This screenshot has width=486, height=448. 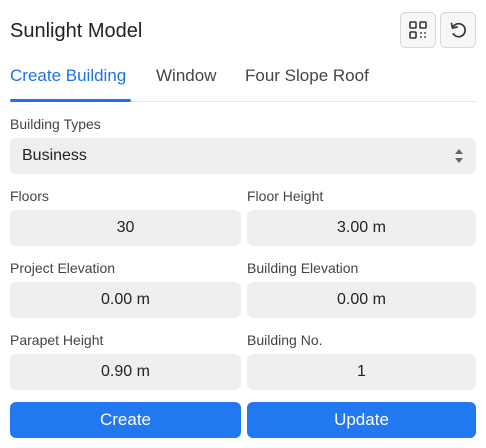 I want to click on active-tab-indicator, so click(x=70, y=100).